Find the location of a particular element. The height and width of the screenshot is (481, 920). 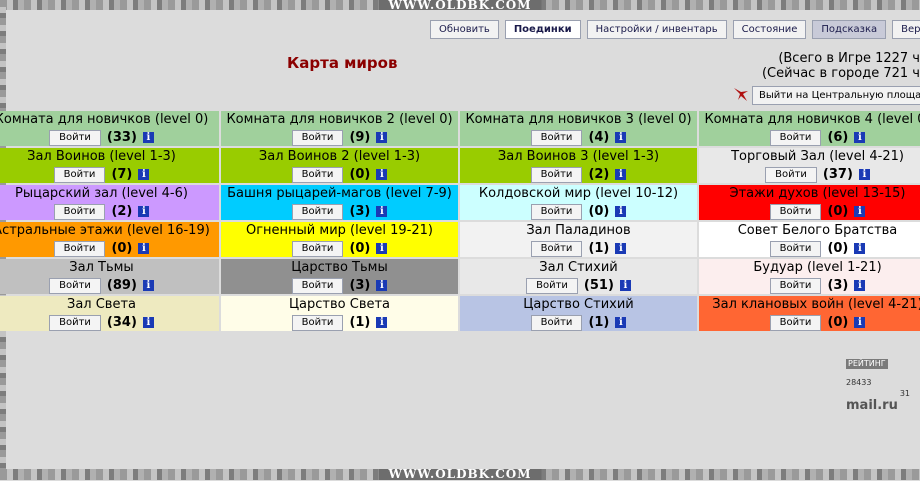

room-name: Комната для новичков 3 (level 0) is located at coordinates (578, 119).